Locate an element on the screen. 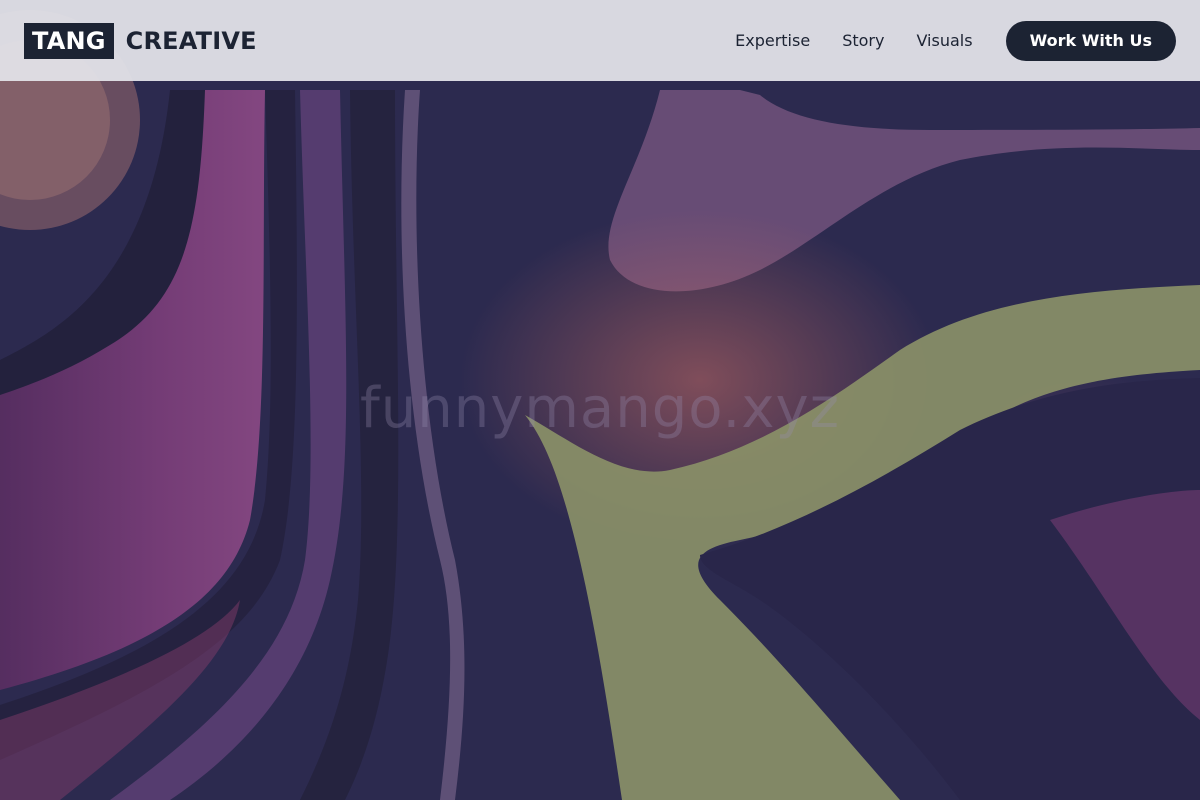 This screenshot has height=800, width=1200. brand-logo: TANG CREATIVE is located at coordinates (140, 40).